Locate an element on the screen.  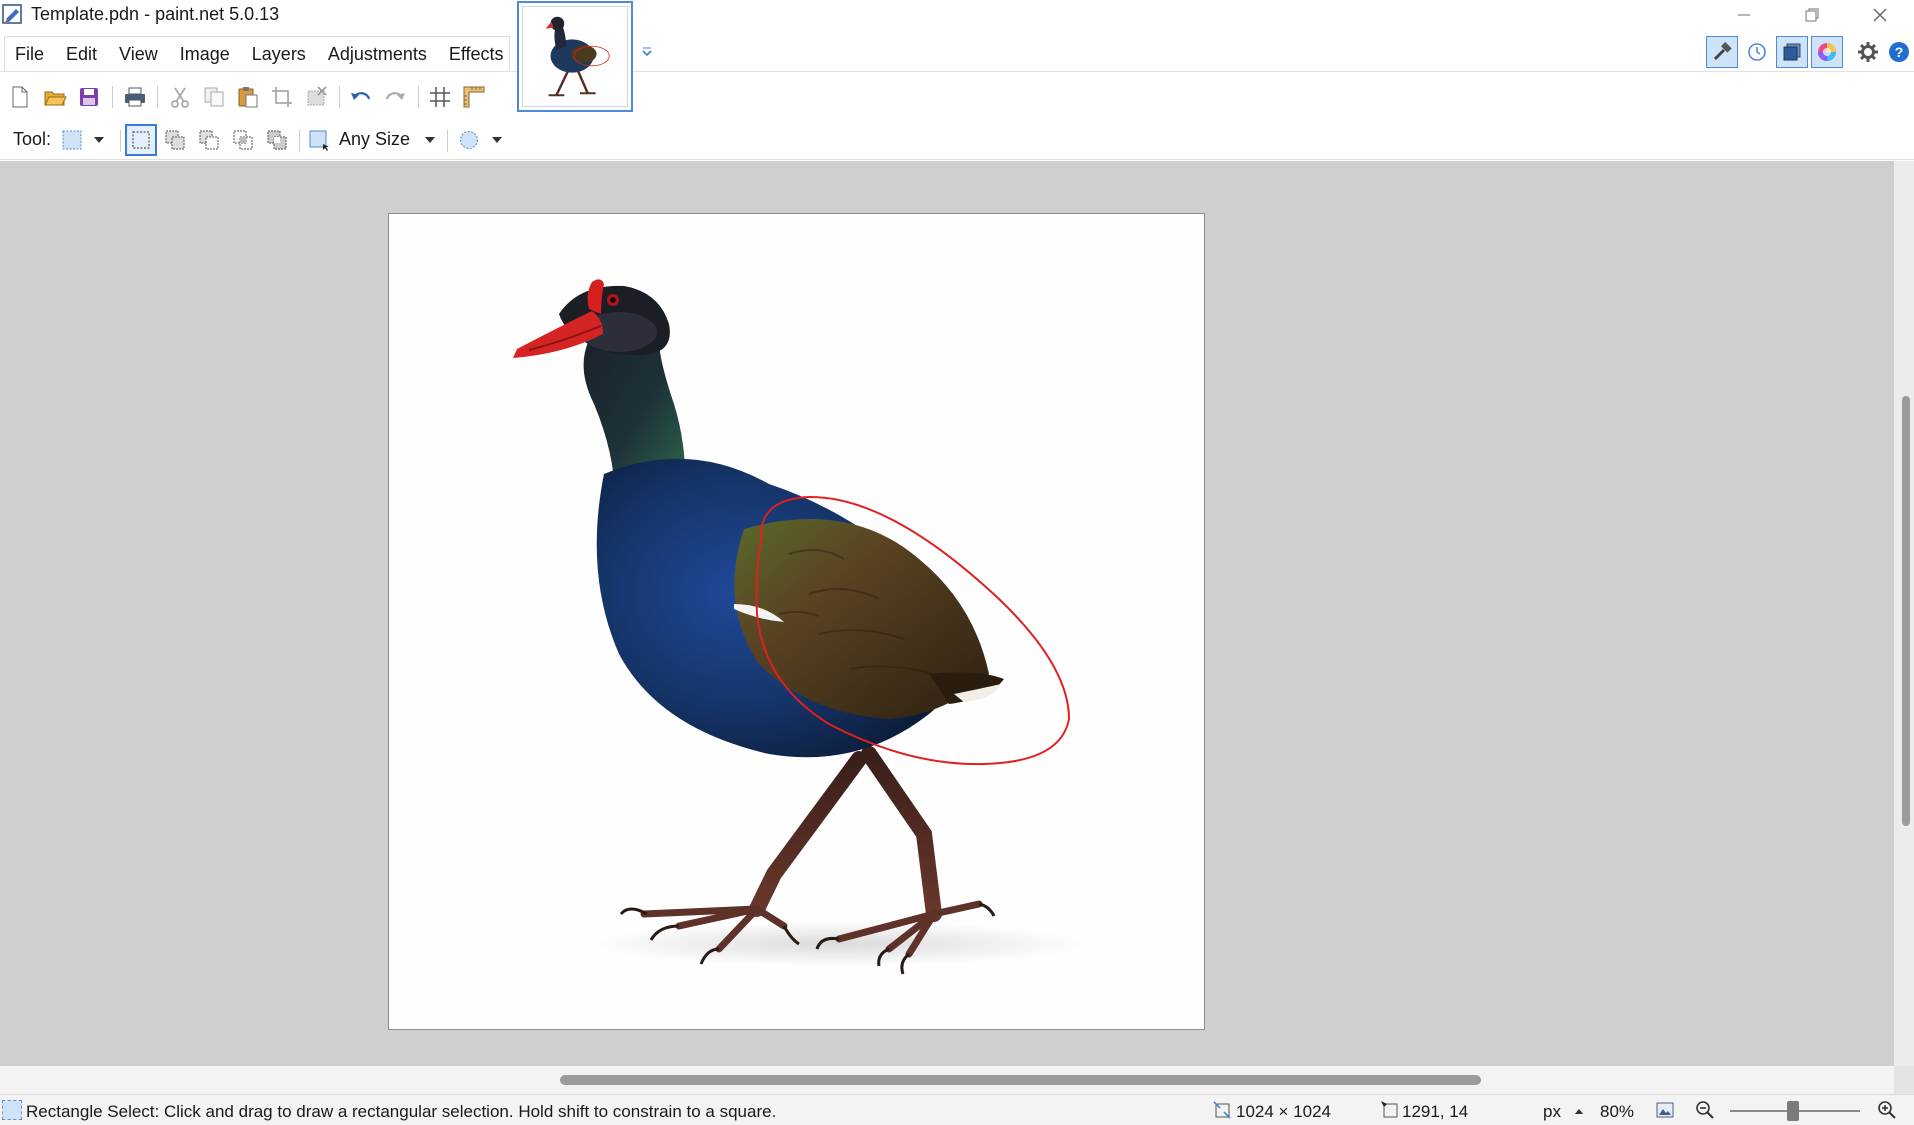
redo-icon is located at coordinates (395, 96).